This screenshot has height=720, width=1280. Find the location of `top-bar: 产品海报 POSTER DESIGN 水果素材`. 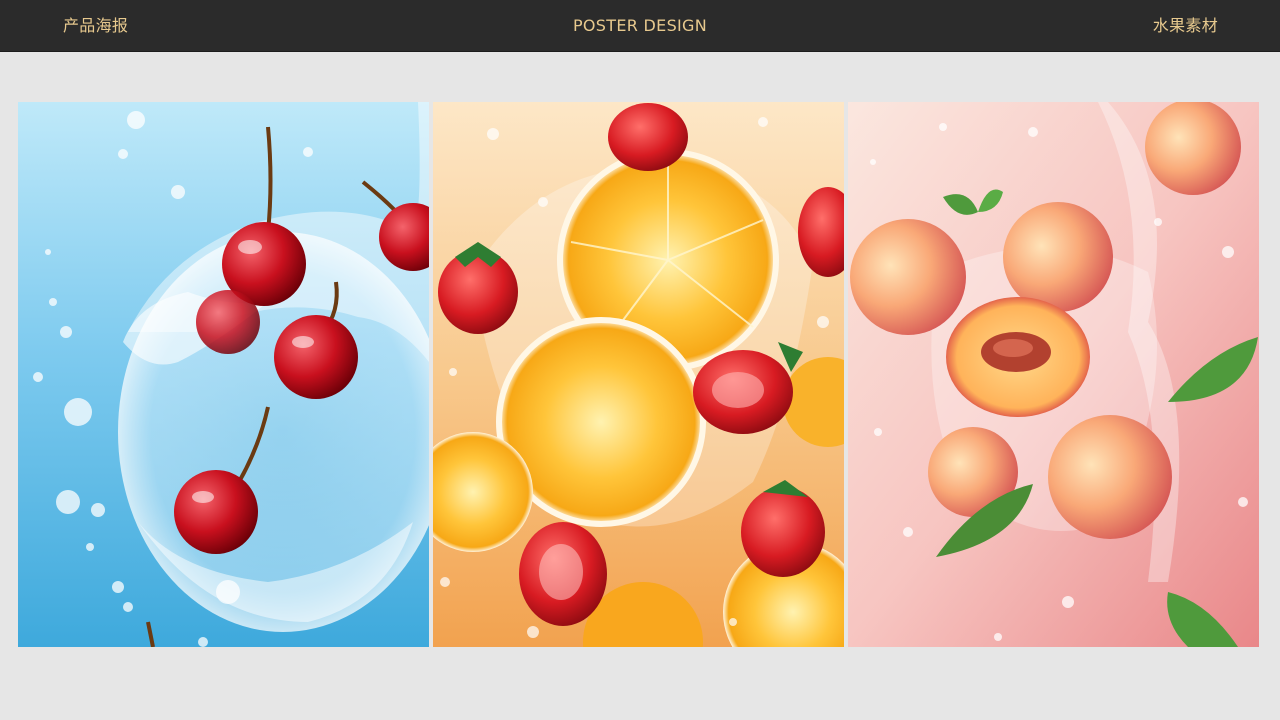

top-bar: 产品海报 POSTER DESIGN 水果素材 is located at coordinates (640, 26).